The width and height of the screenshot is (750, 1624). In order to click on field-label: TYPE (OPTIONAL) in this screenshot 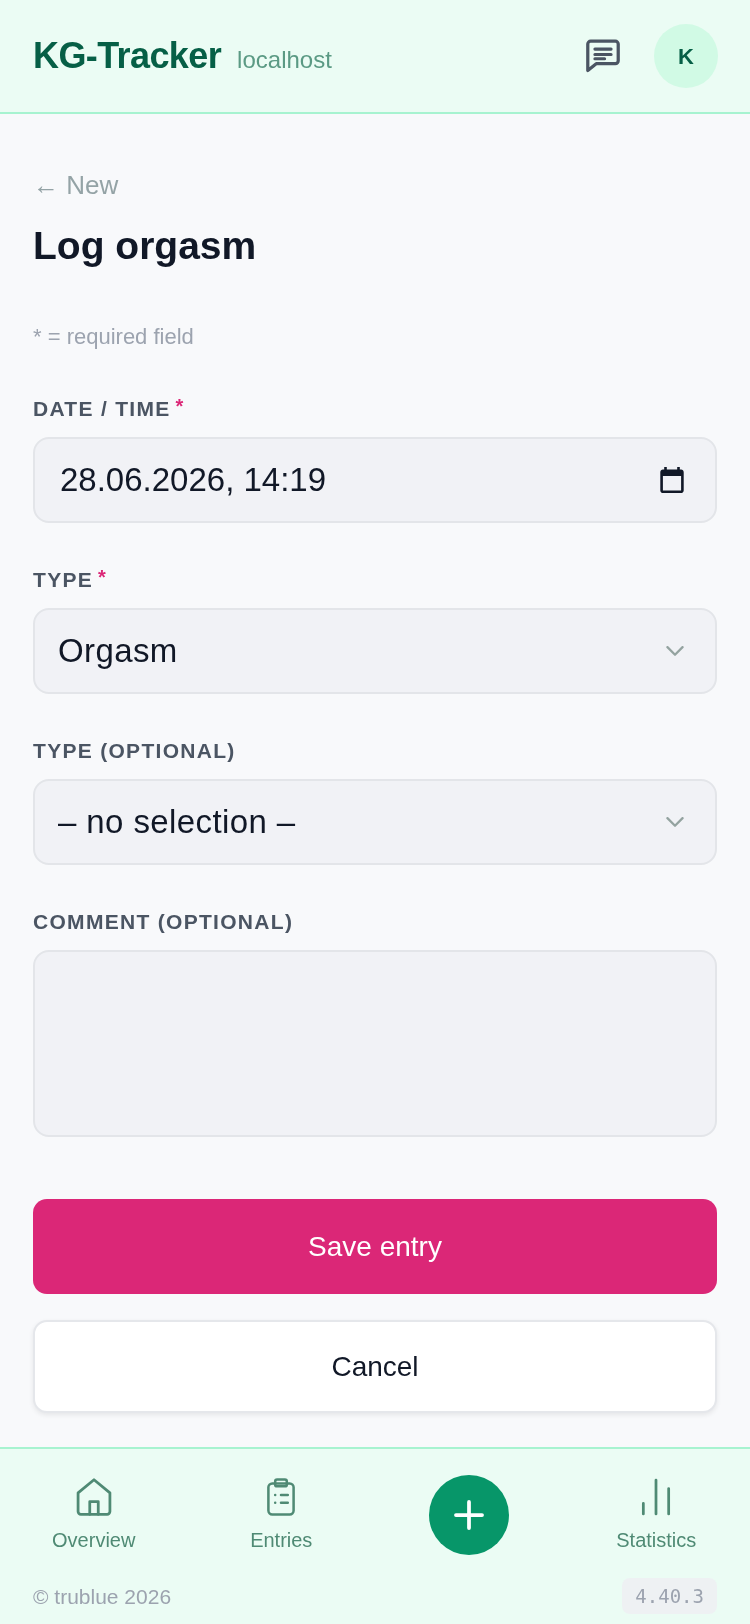, I will do `click(134, 750)`.